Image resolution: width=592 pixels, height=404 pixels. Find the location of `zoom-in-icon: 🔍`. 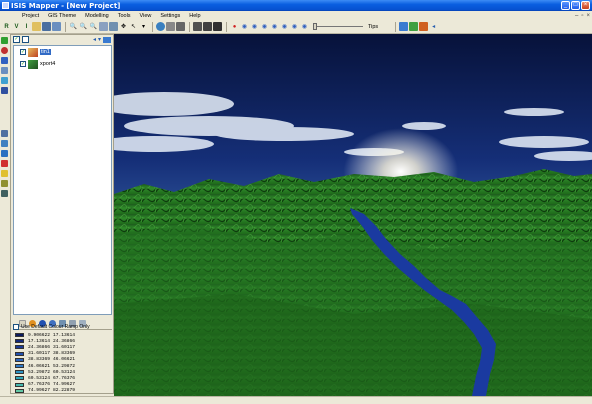

zoom-in-icon: 🔍 is located at coordinates (73, 26).